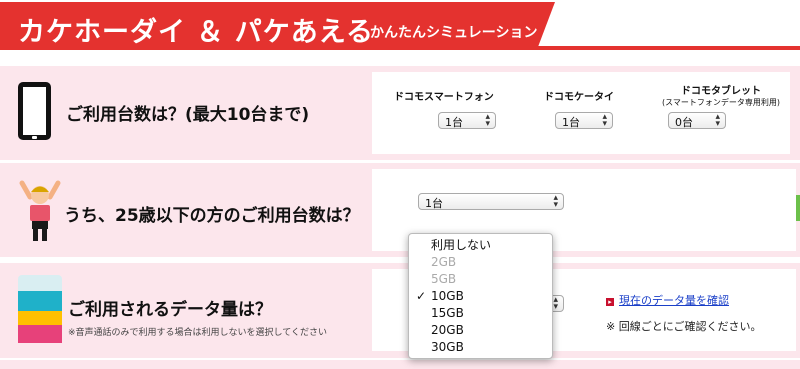  What do you see at coordinates (40, 334) in the screenshot?
I see `stack-pink-segment` at bounding box center [40, 334].